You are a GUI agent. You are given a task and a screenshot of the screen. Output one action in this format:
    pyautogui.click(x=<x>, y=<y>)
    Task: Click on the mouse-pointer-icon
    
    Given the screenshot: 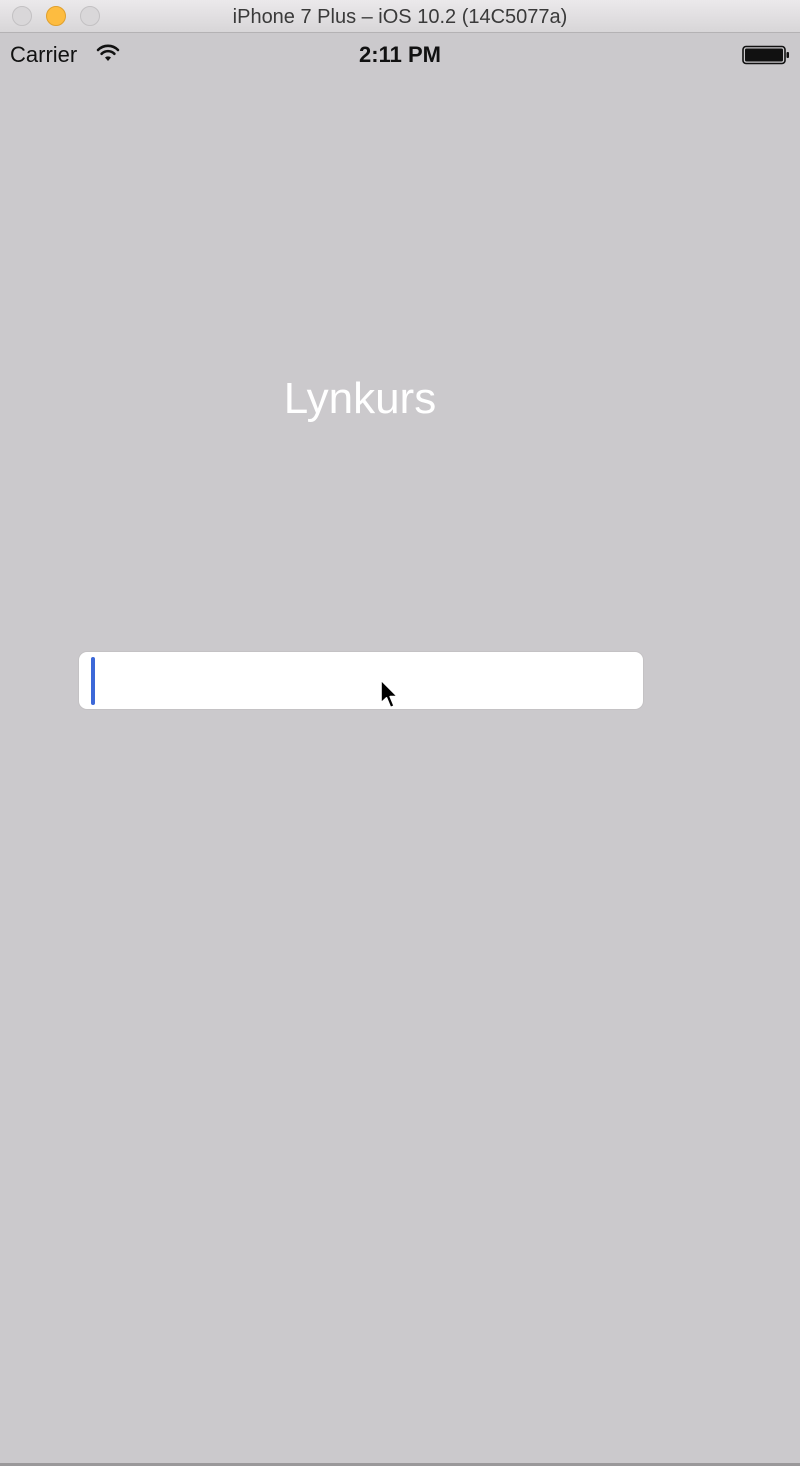 What is the action you would take?
    pyautogui.click(x=389, y=694)
    